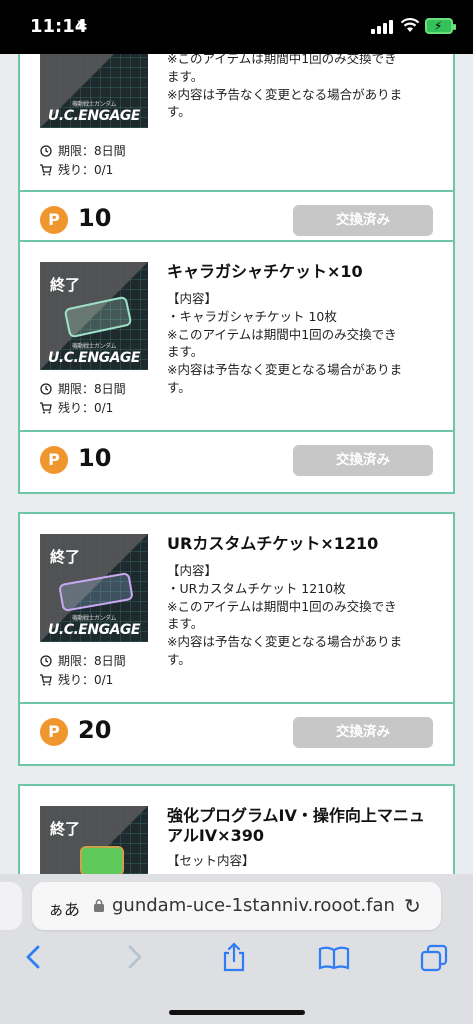 The height and width of the screenshot is (1024, 473). Describe the element at coordinates (302, 826) in the screenshot. I see `item-title: 強化プログラムIV・操作向上マニュ アルIV×390` at that location.